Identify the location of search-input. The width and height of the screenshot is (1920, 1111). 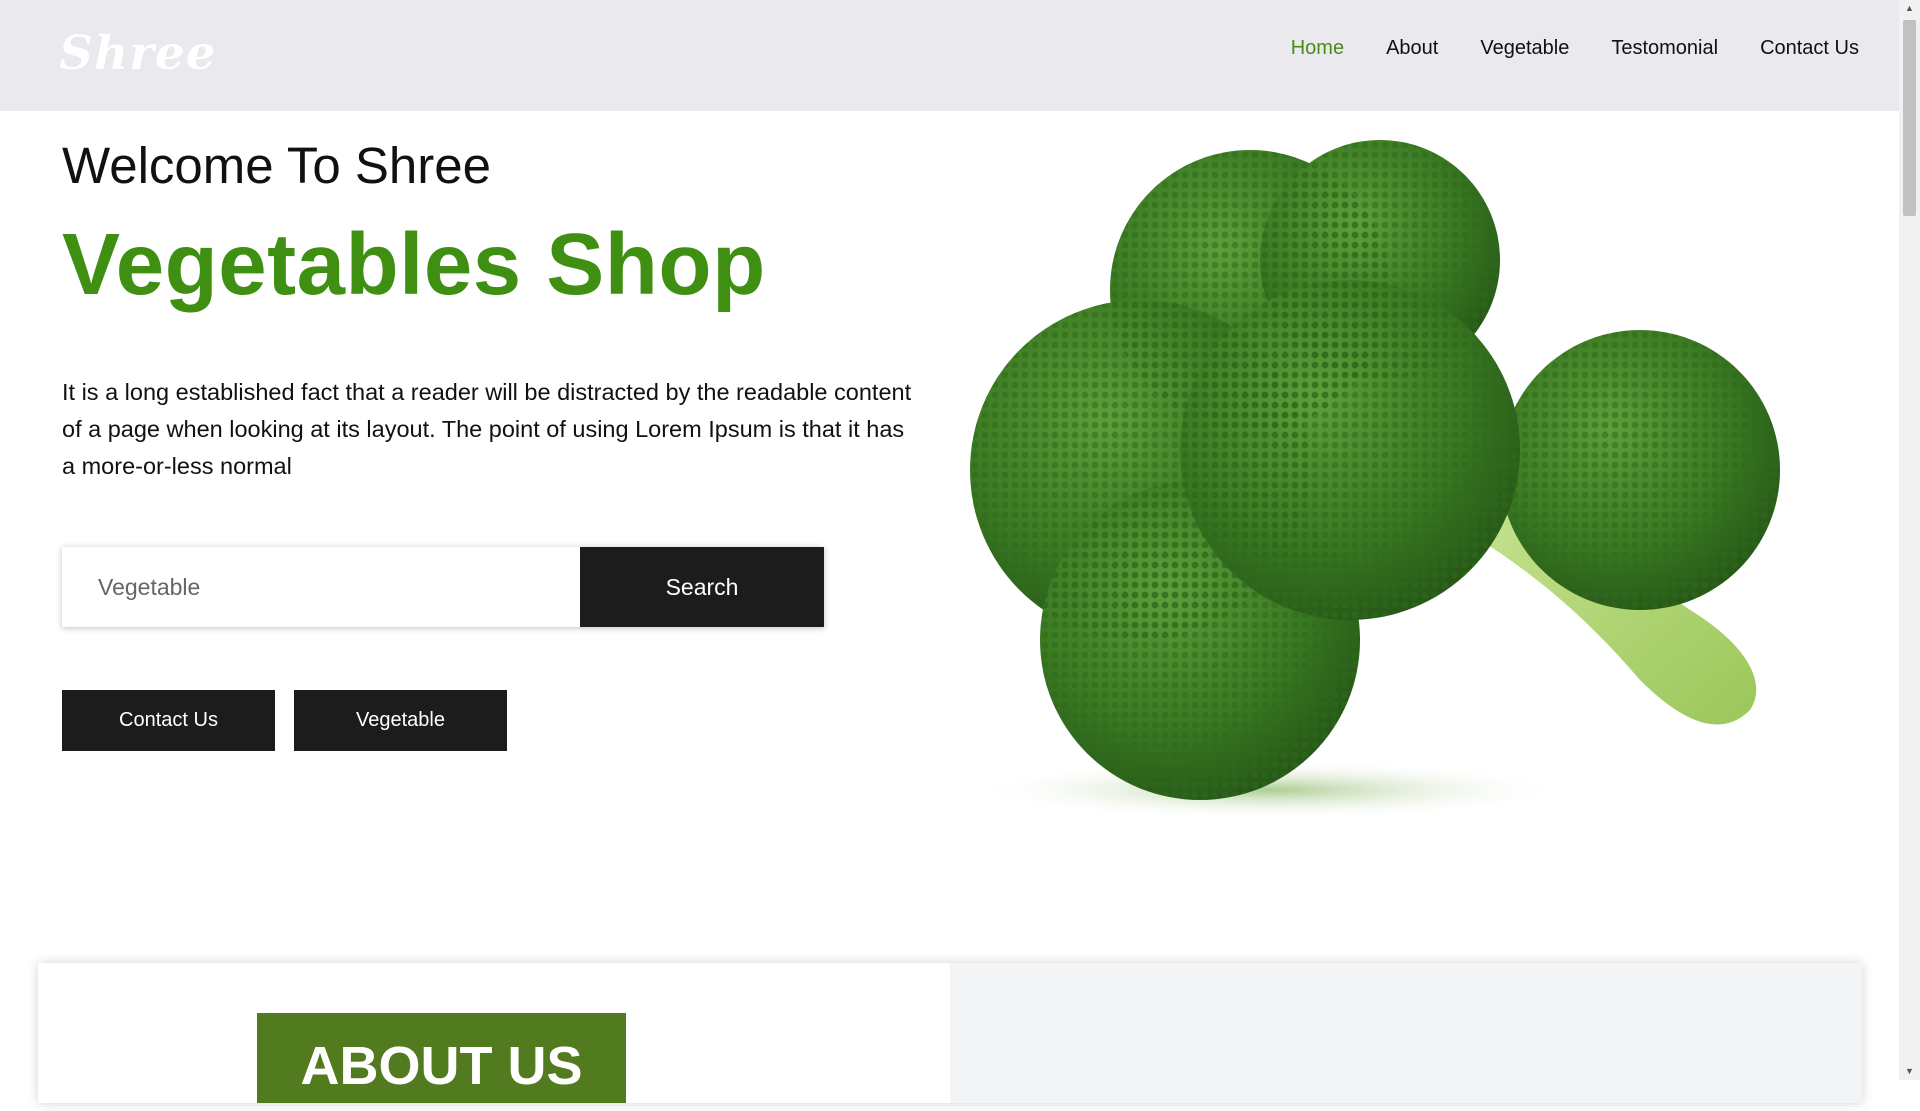
(320, 587).